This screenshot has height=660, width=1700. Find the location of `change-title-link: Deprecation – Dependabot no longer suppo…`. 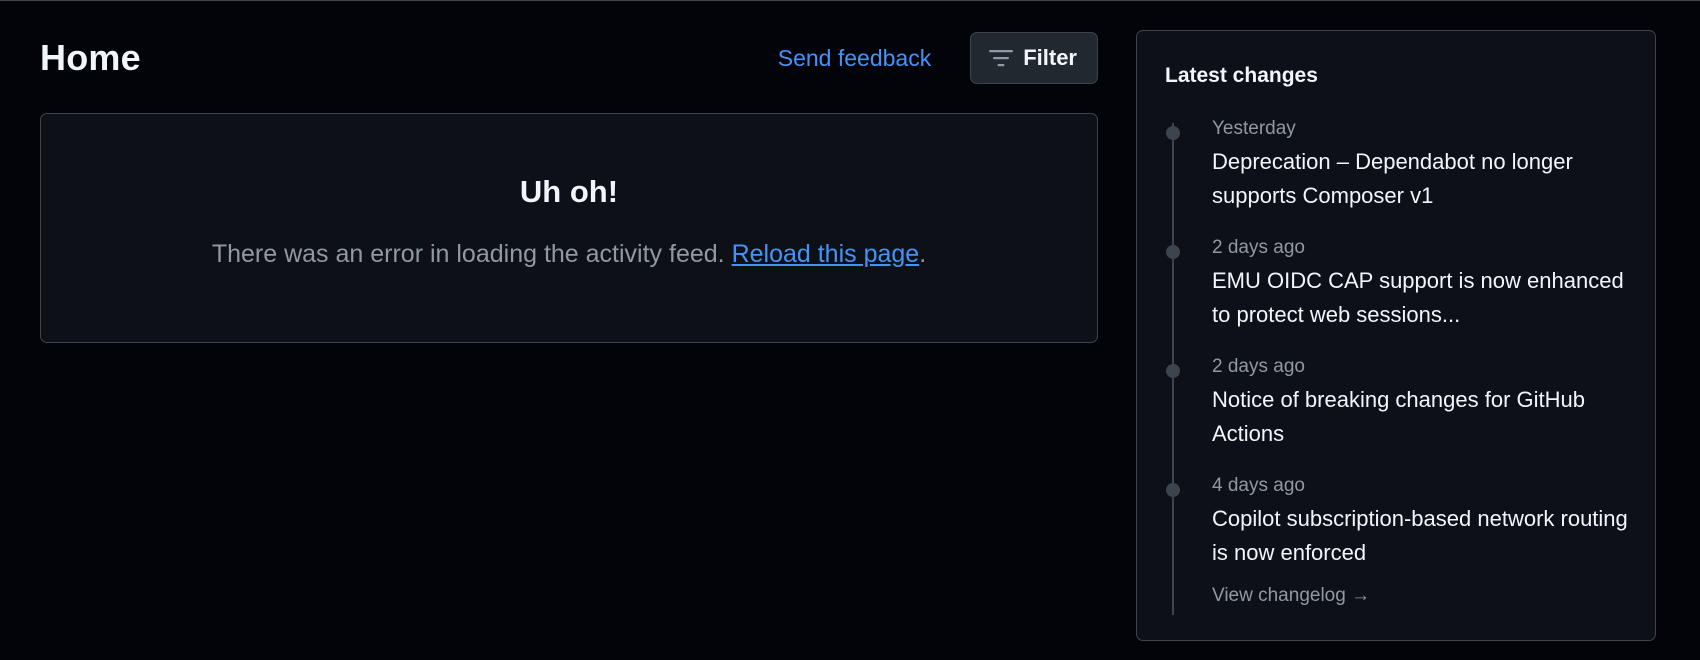

change-title-link: Deprecation – Dependabot no longer suppo… is located at coordinates (1422, 179).